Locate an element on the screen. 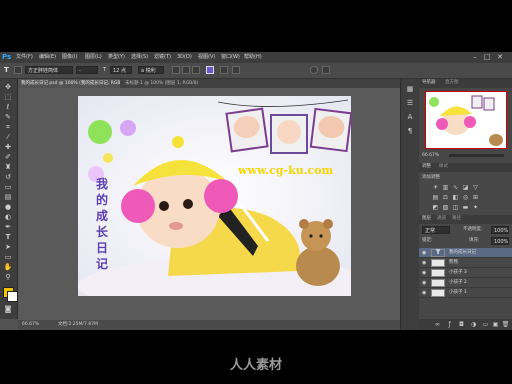 The height and width of the screenshot is (384, 512). brightness-contrast-icon: ☀ is located at coordinates (435, 187).